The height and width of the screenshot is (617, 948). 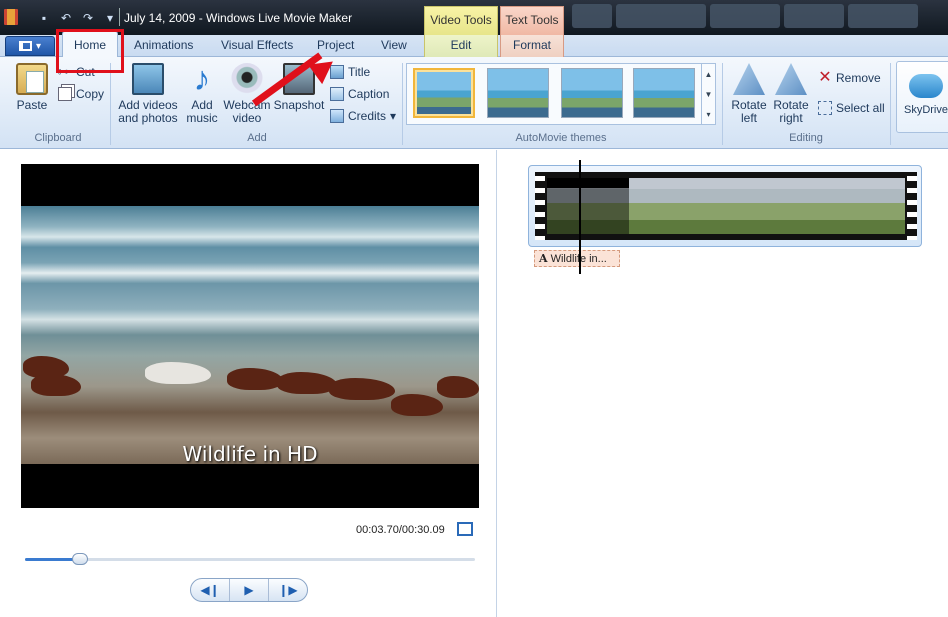 I want to click on music-note-icon: ♪, so click(x=202, y=79).